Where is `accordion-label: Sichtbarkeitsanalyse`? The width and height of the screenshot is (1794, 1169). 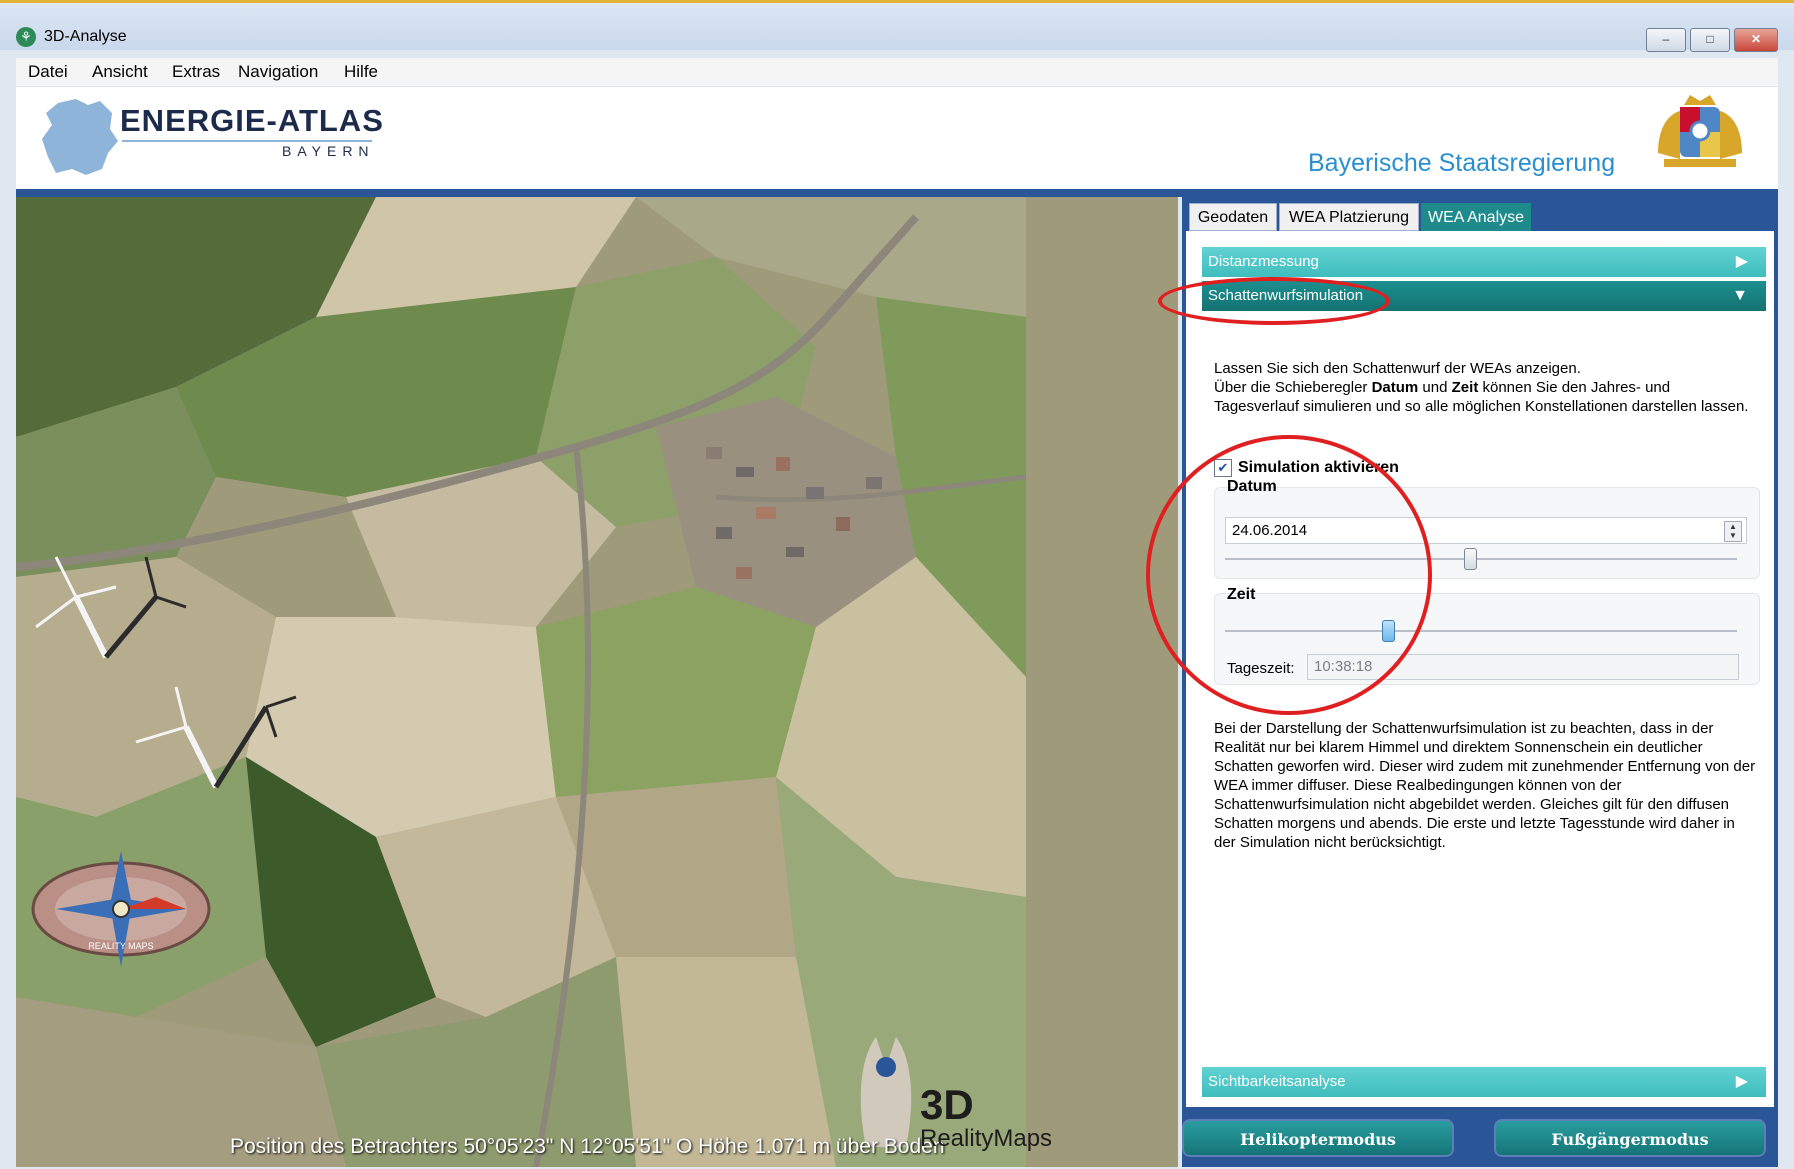 accordion-label: Sichtbarkeitsanalyse is located at coordinates (1277, 1081).